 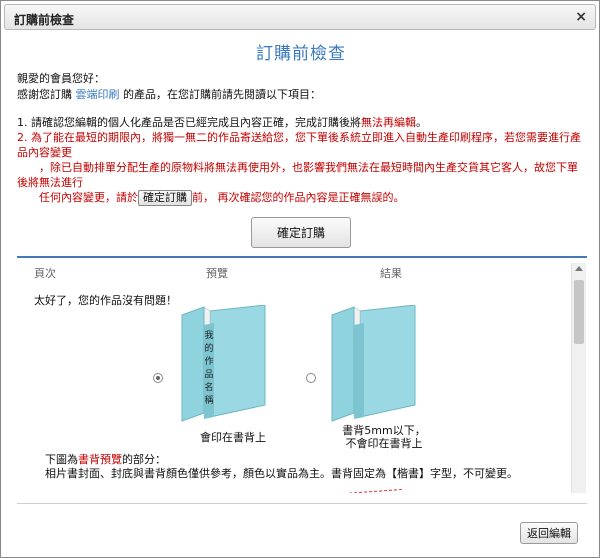 I want to click on radio-no-spine-print, so click(x=311, y=378).